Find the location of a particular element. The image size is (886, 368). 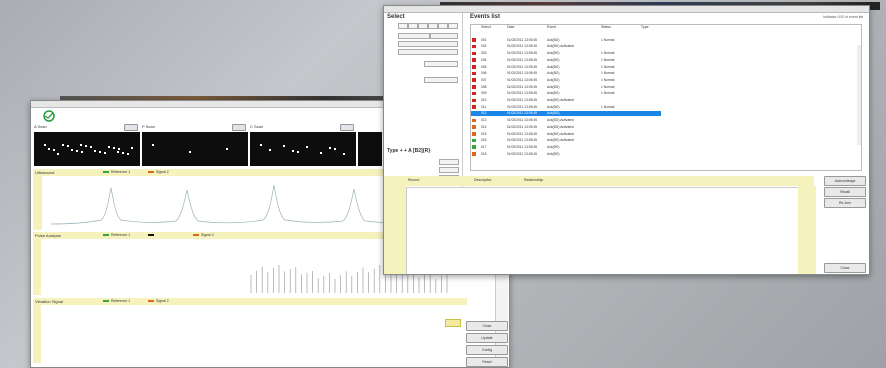

plot-vibration is located at coordinates (249, 334).